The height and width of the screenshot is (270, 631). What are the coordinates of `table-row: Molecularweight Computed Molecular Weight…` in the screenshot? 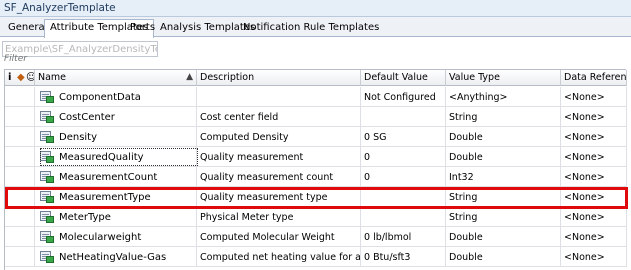 It's located at (316, 237).